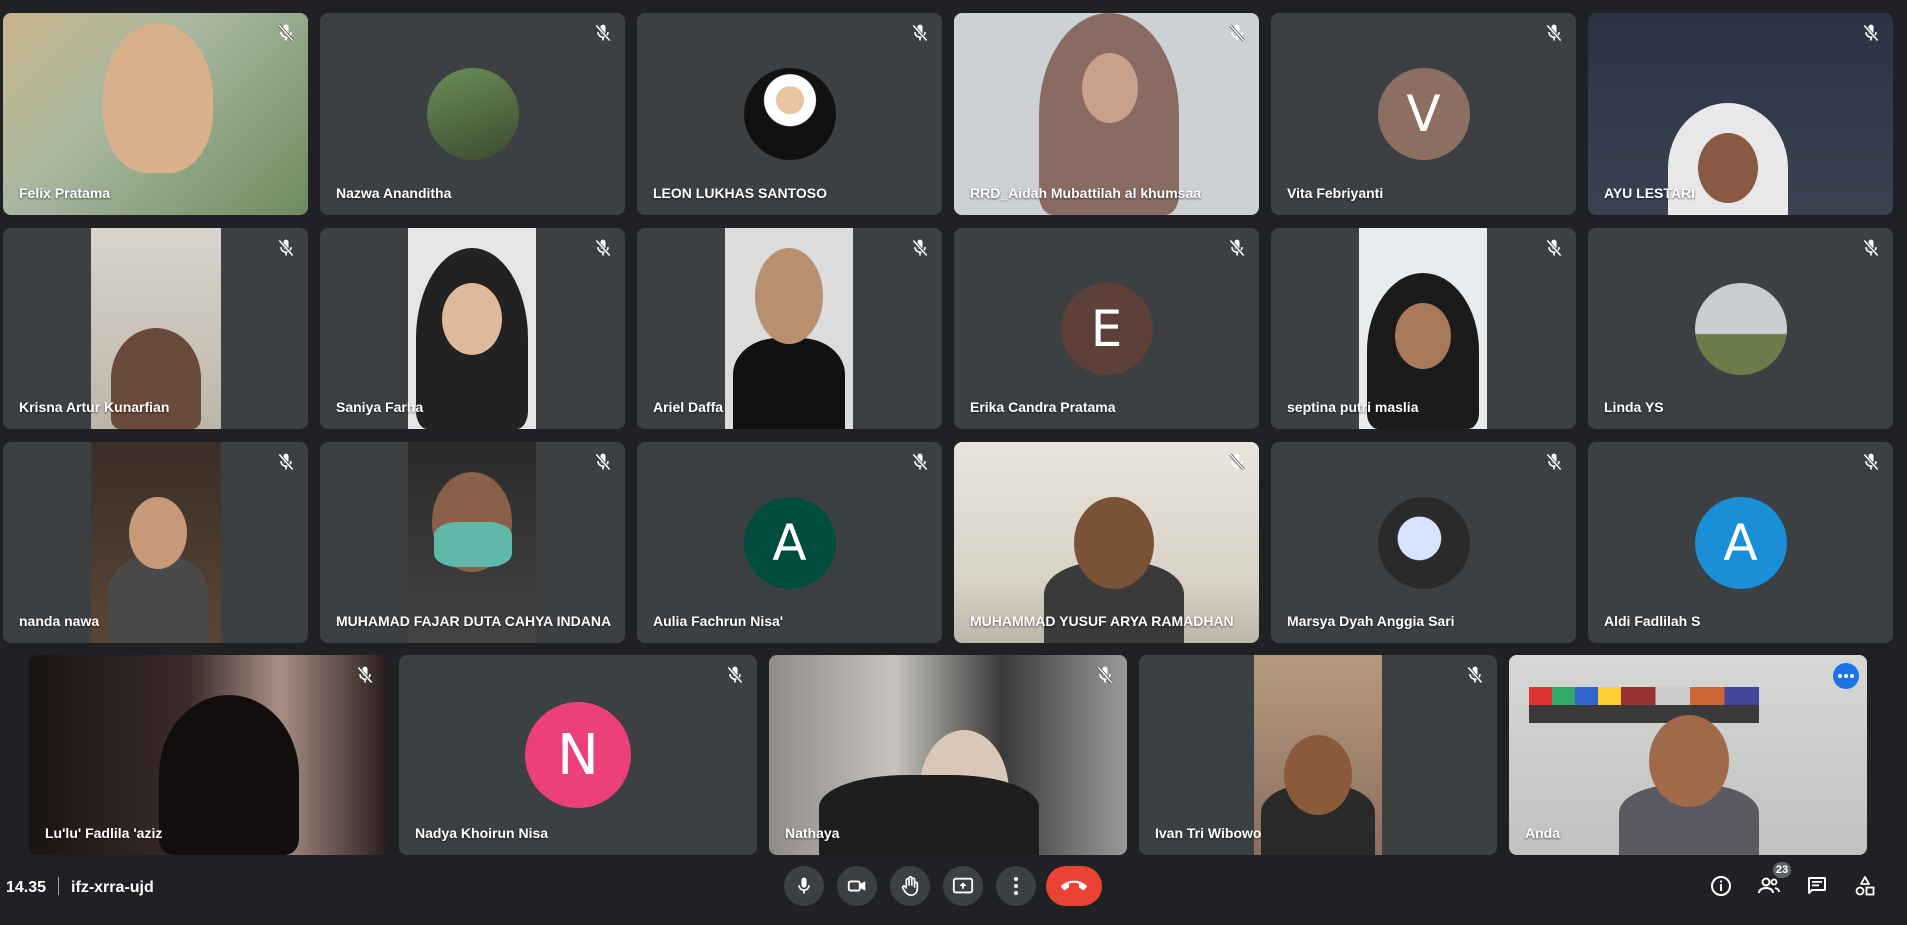 Image resolution: width=1907 pixels, height=925 pixels. I want to click on participant-tile: Marsya Dyah Anggia Sari, so click(1423, 542).